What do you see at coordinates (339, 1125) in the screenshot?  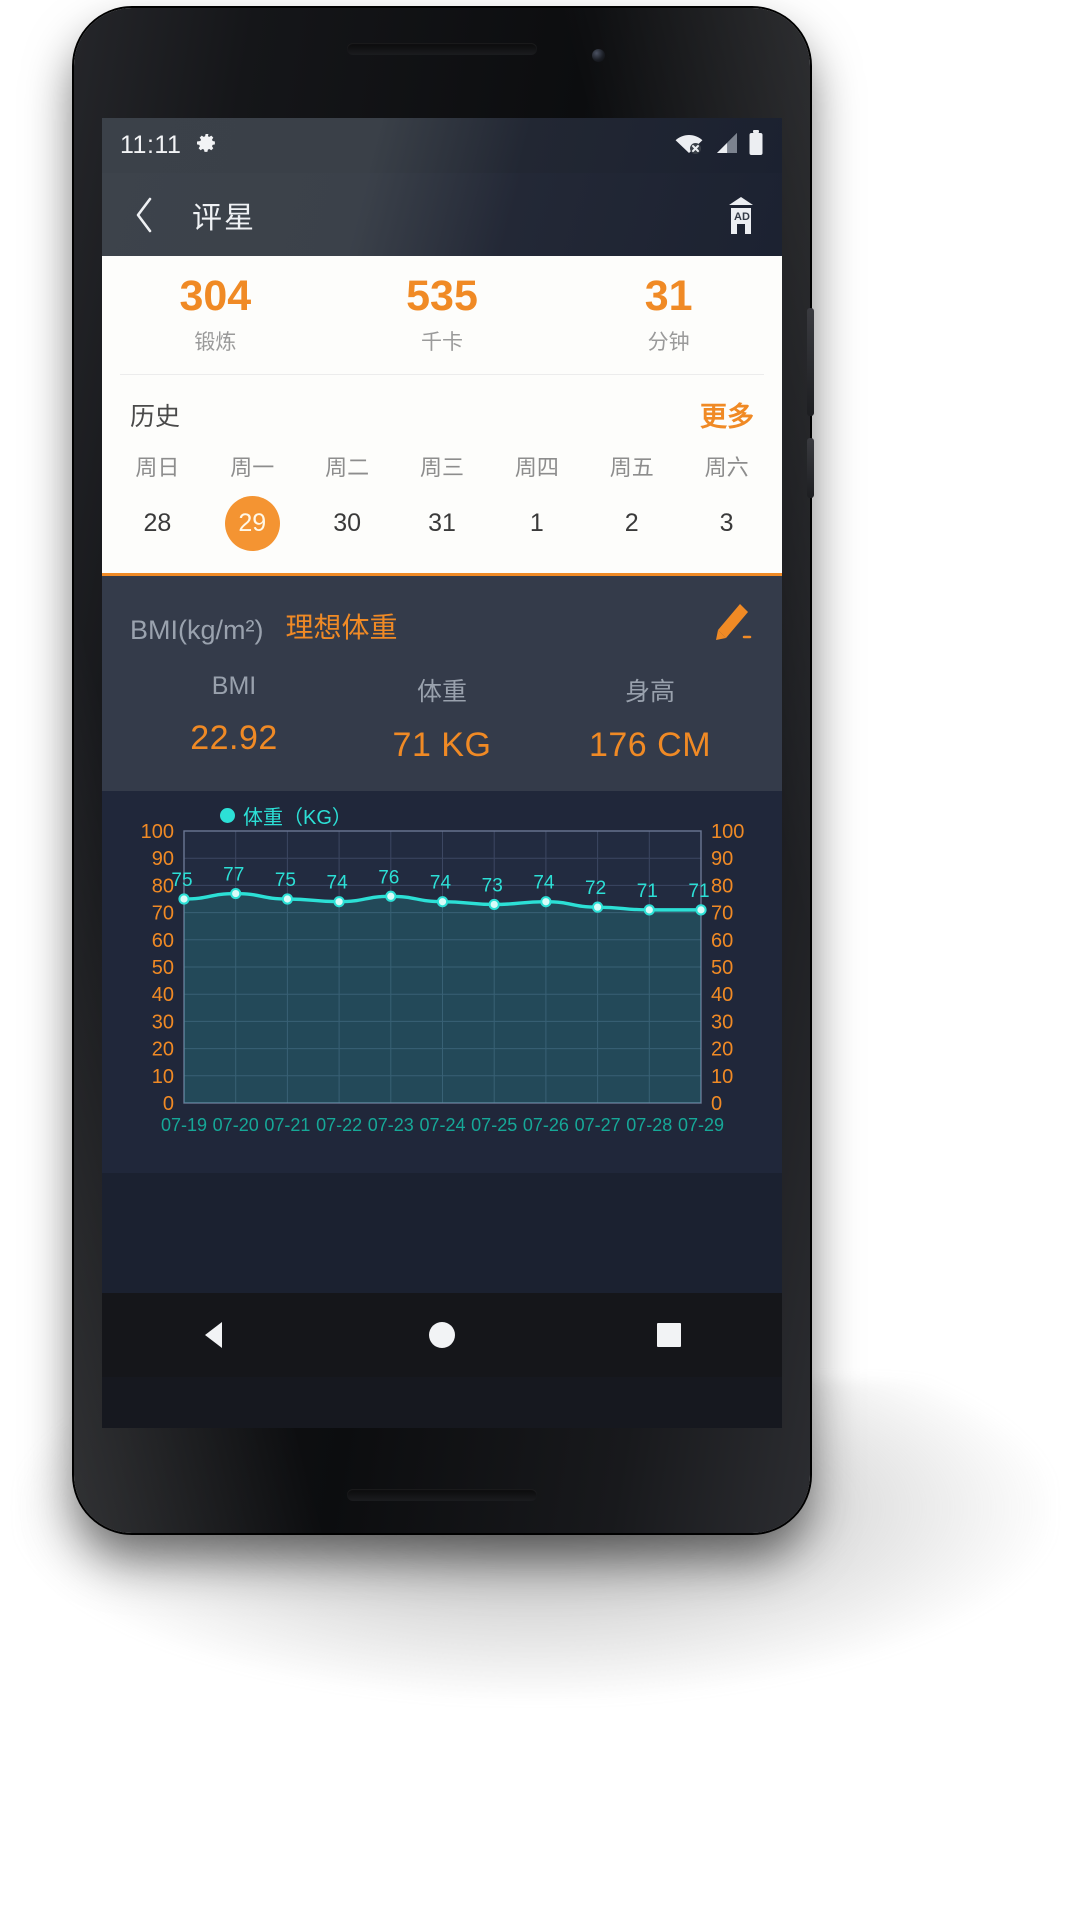 I see `svg-text: 07-22` at bounding box center [339, 1125].